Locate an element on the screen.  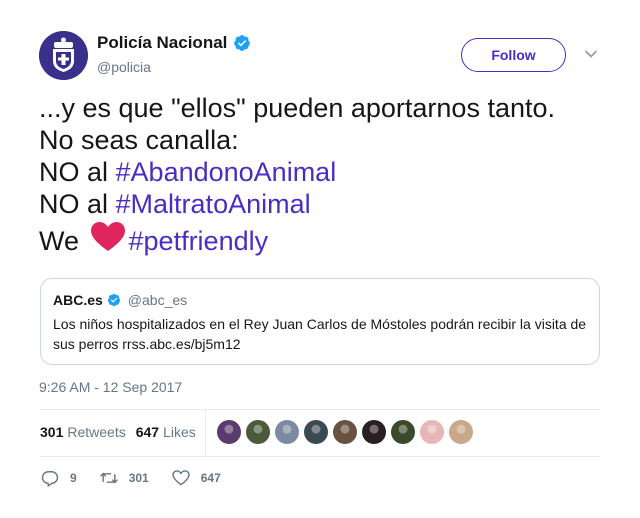
liker-avatars is located at coordinates (345, 432).